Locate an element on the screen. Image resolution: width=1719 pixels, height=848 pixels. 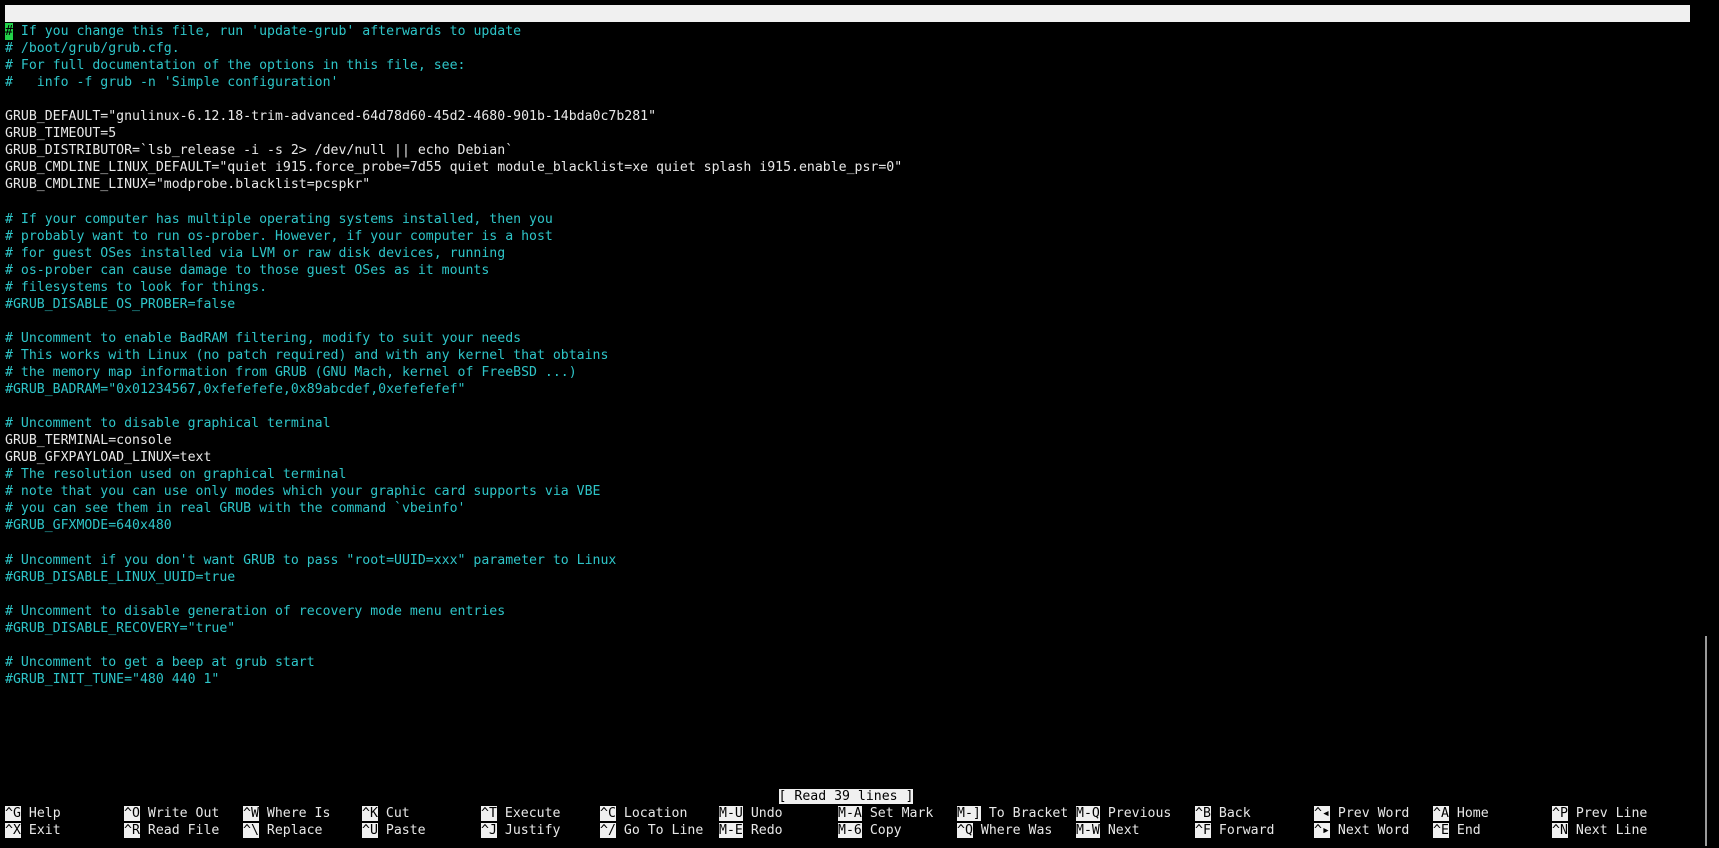
shortcut-where-is: ^W Where Is is located at coordinates (286, 813).